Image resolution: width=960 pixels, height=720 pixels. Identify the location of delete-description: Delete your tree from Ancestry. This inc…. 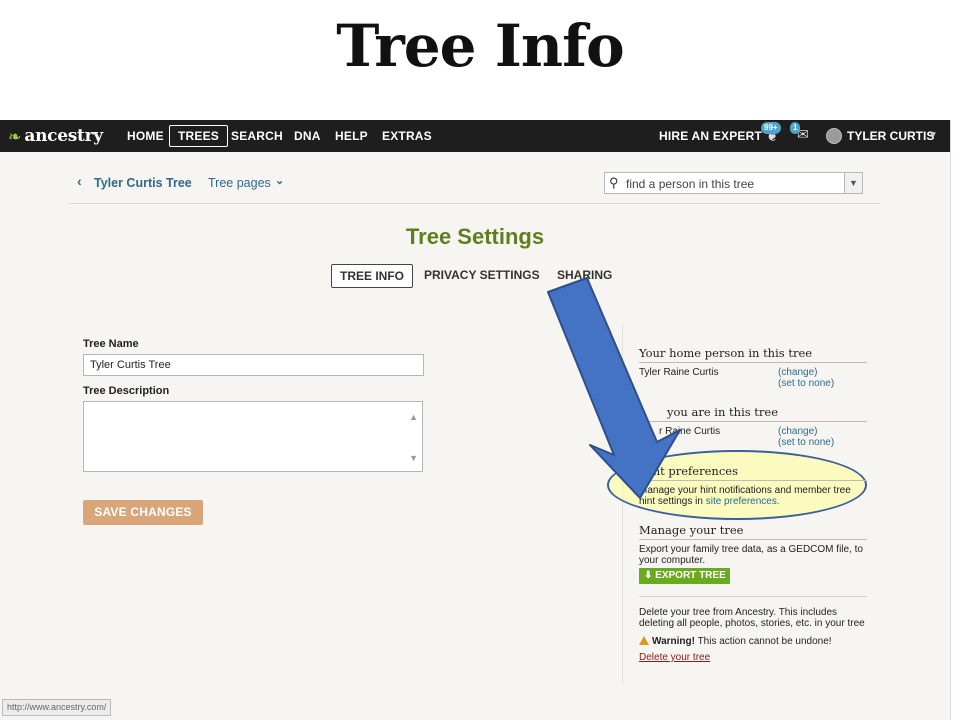
(752, 618).